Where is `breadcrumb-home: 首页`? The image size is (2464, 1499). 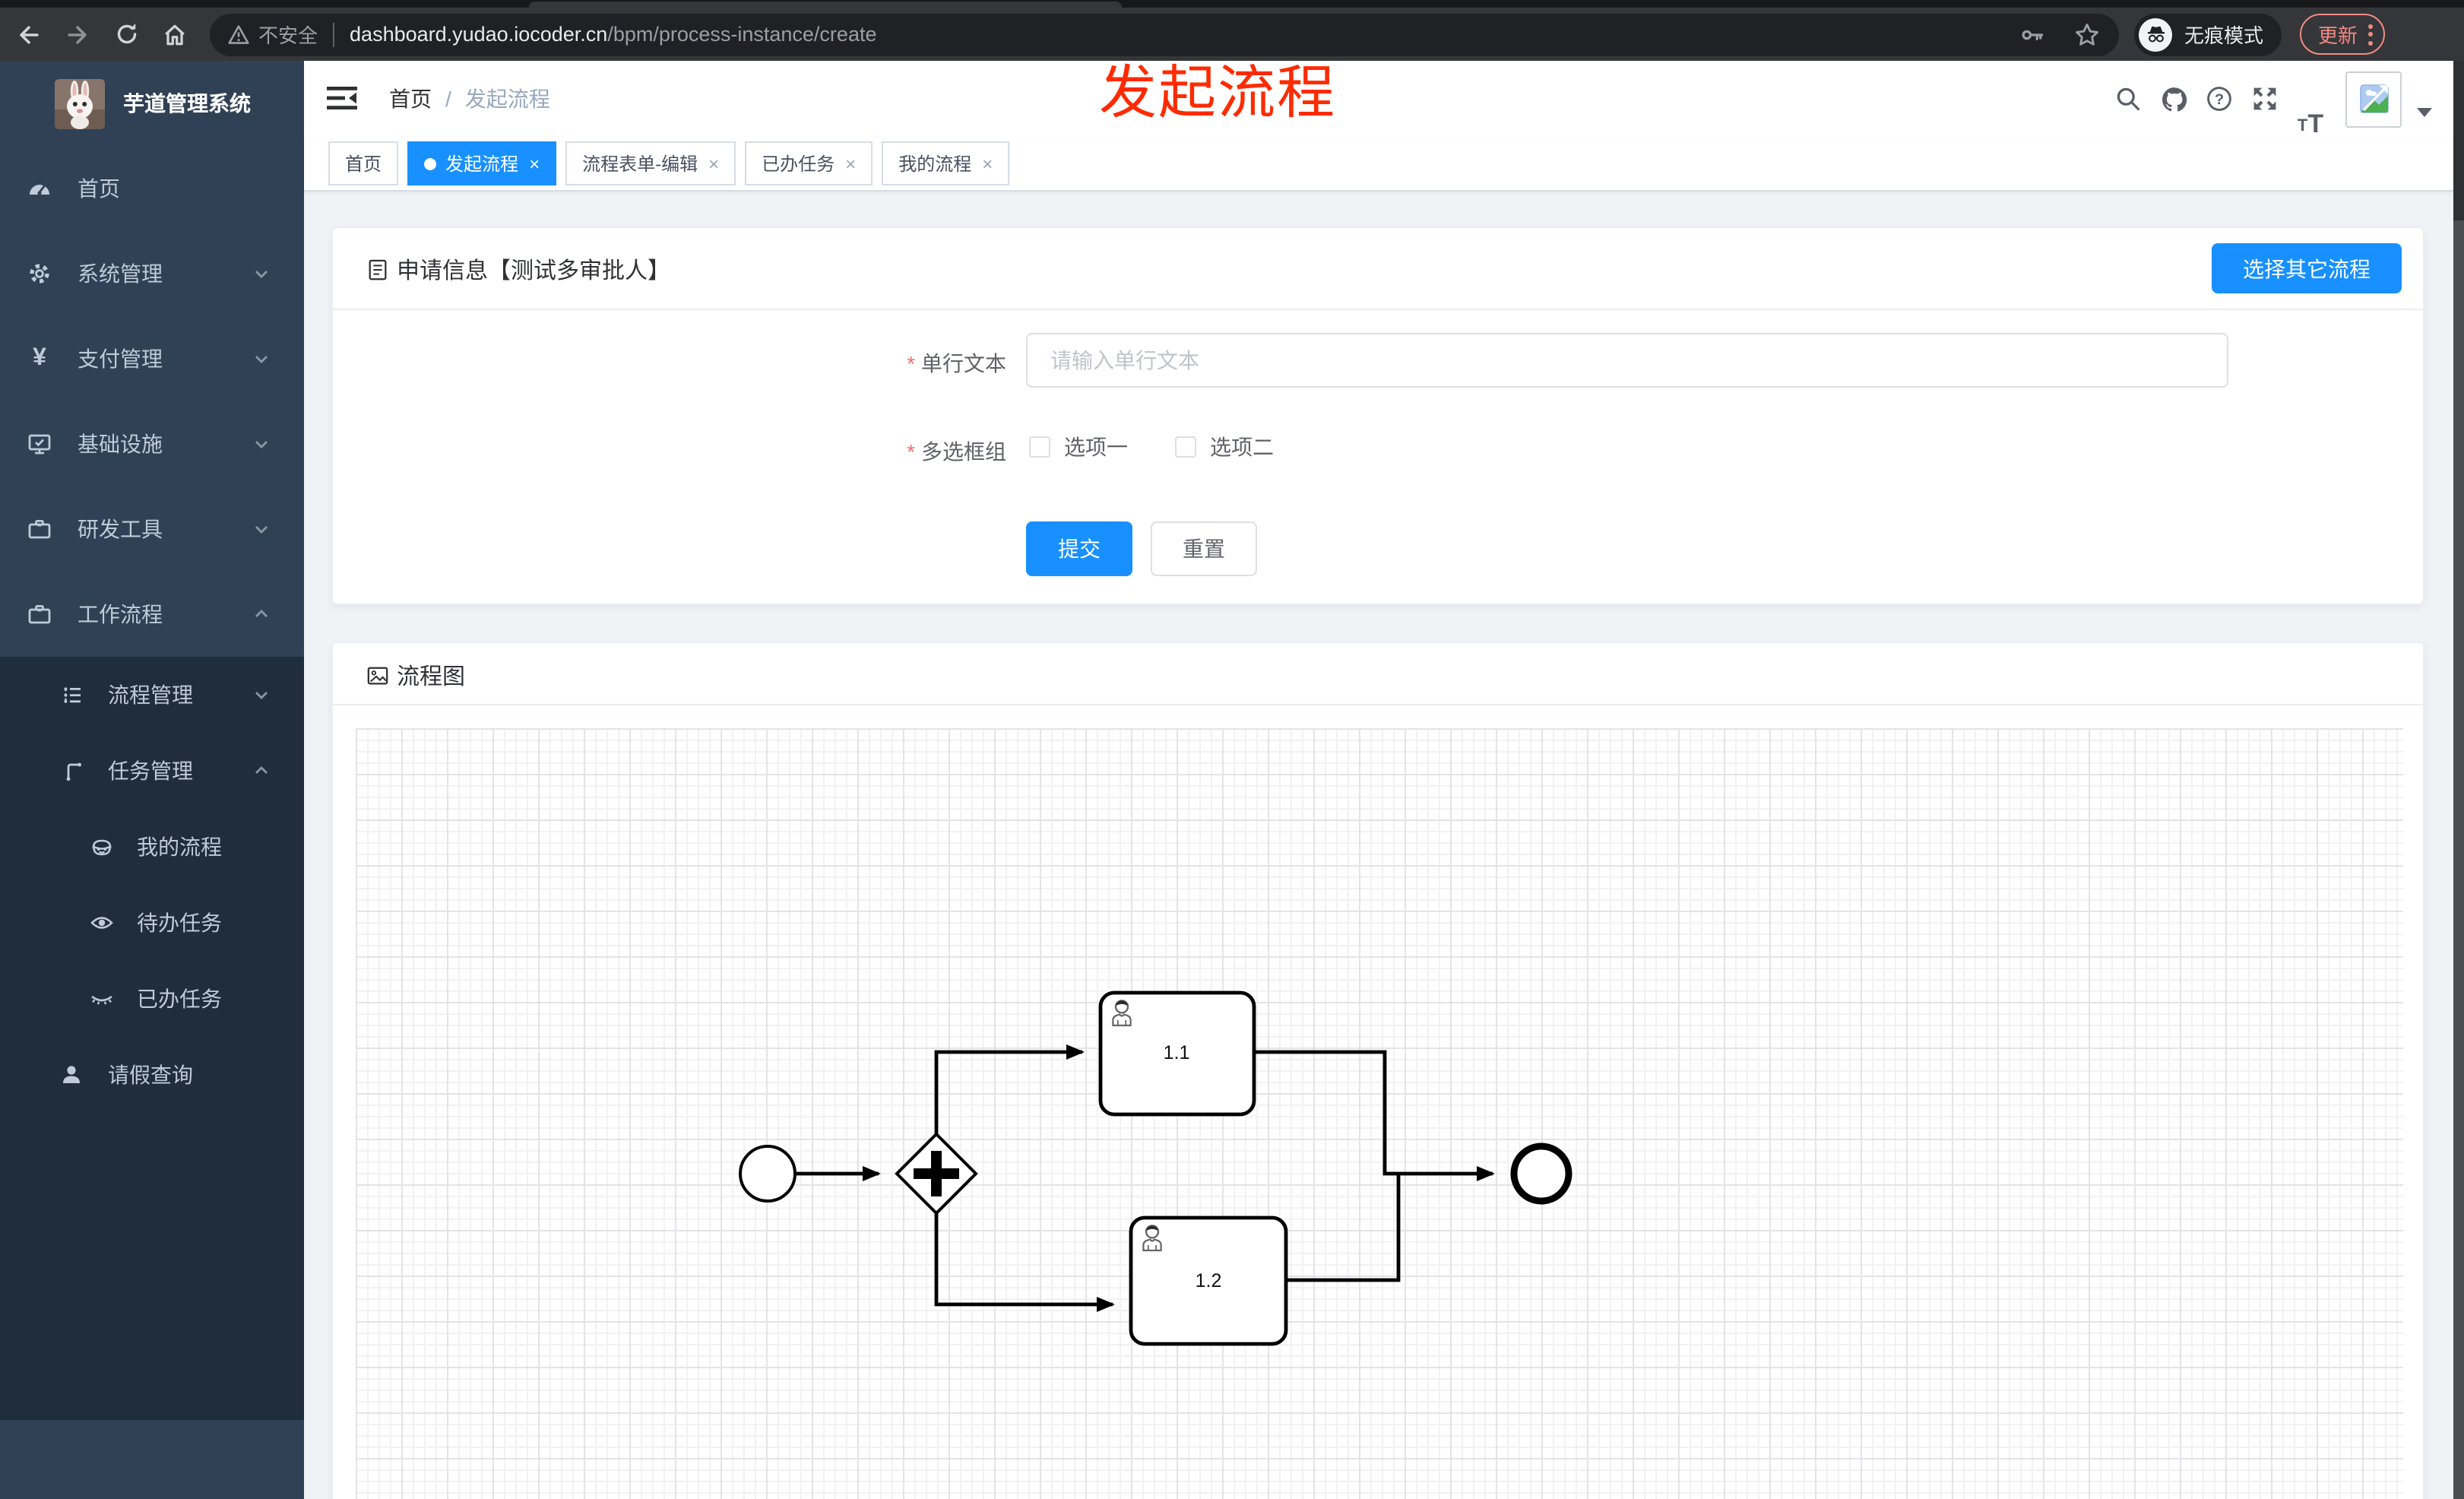
breadcrumb-home: 首页 is located at coordinates (410, 99).